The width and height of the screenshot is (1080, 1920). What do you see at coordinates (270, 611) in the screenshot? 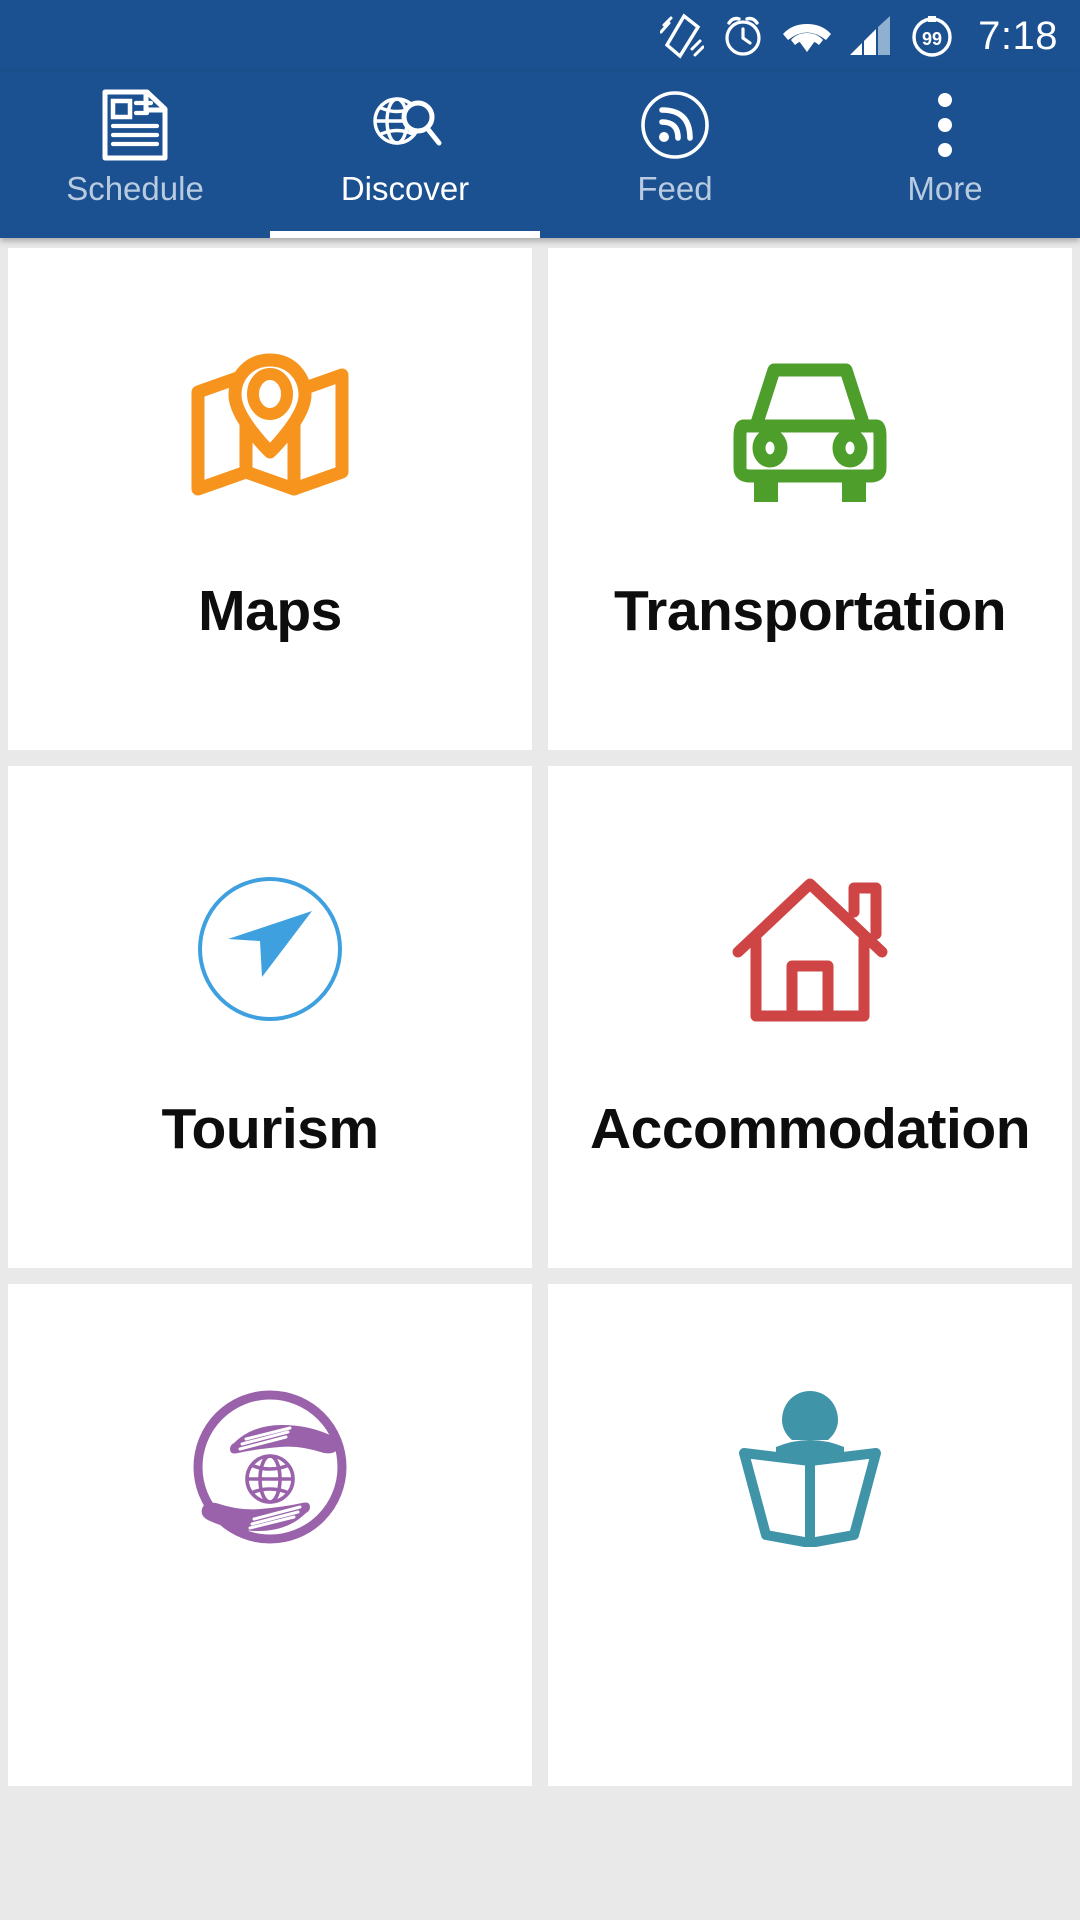
I see `grid-label-maps: Maps` at bounding box center [270, 611].